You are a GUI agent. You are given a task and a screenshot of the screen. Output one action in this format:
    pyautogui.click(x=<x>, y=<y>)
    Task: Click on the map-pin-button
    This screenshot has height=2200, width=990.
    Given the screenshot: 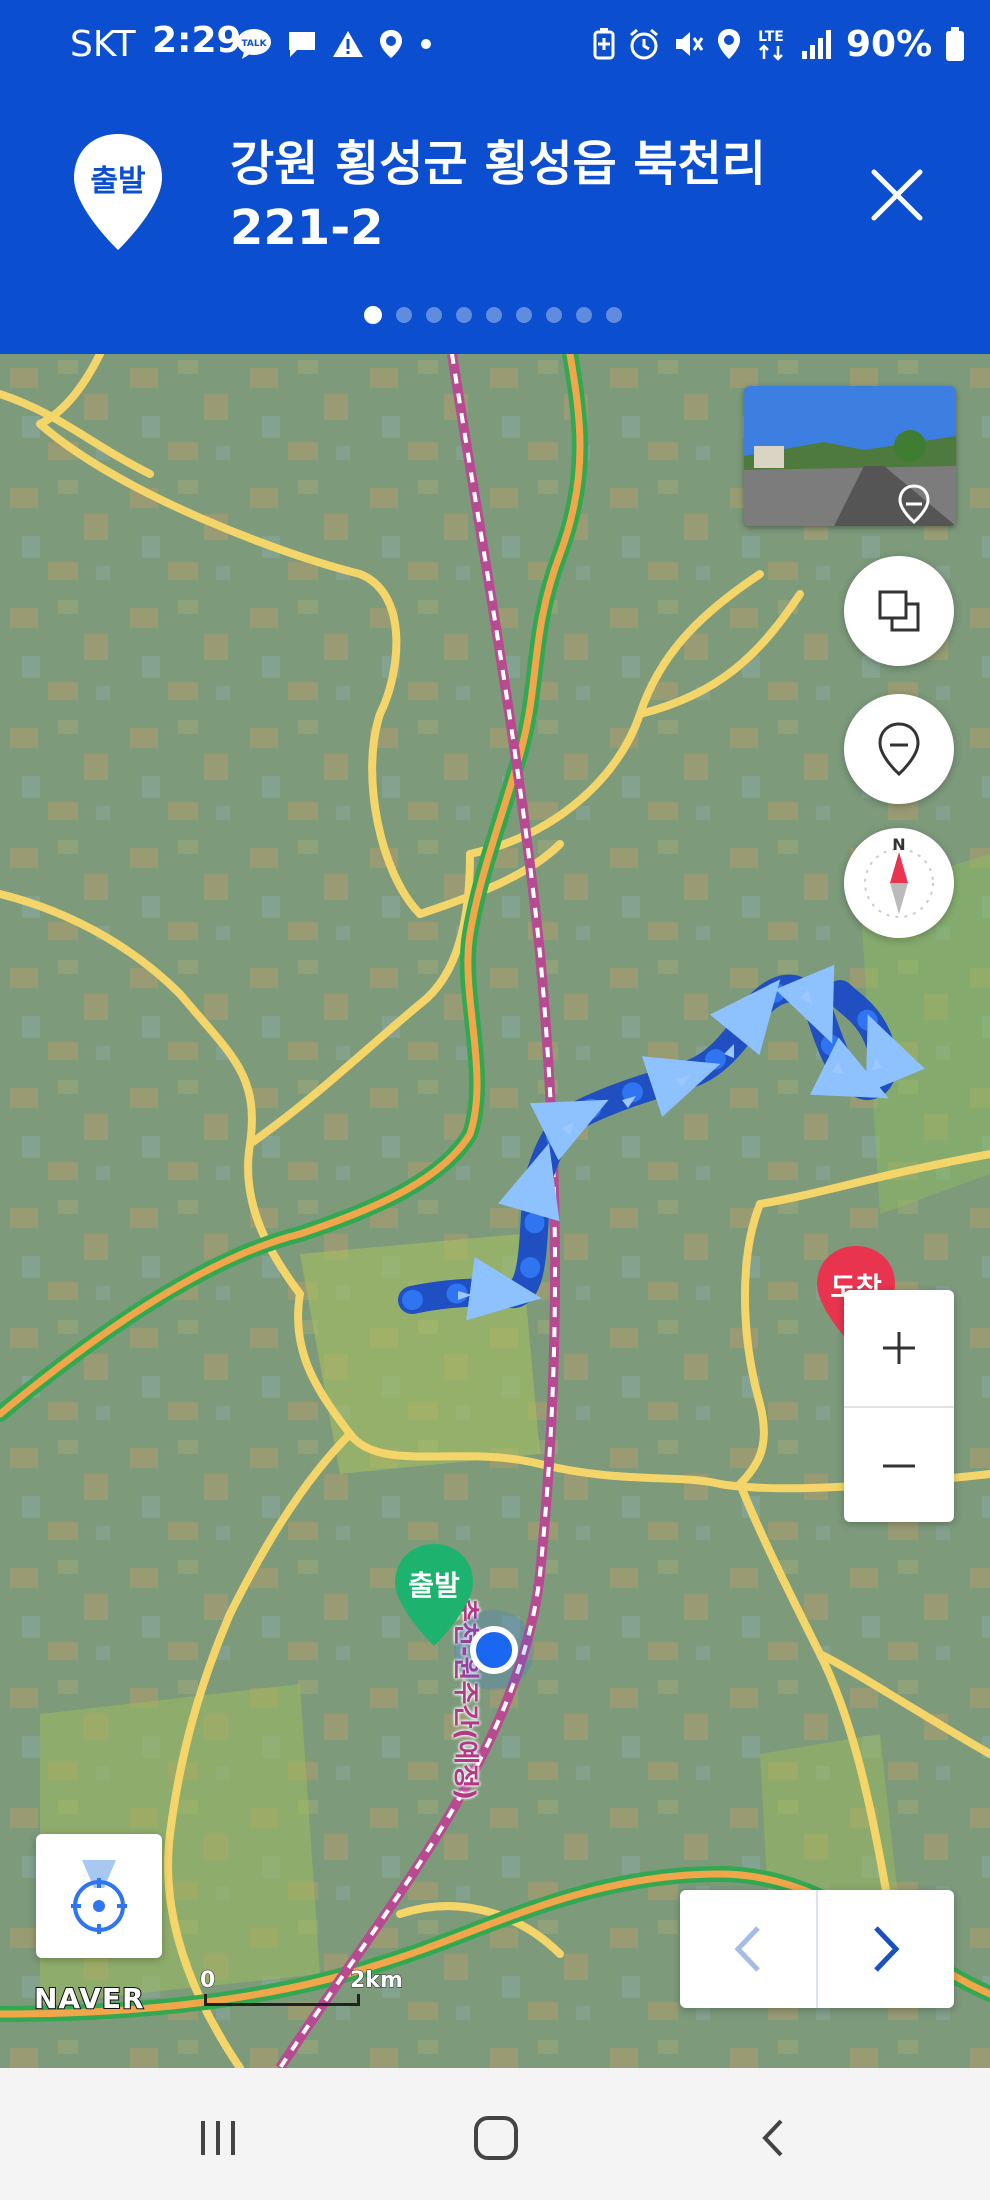 What is the action you would take?
    pyautogui.click(x=899, y=749)
    